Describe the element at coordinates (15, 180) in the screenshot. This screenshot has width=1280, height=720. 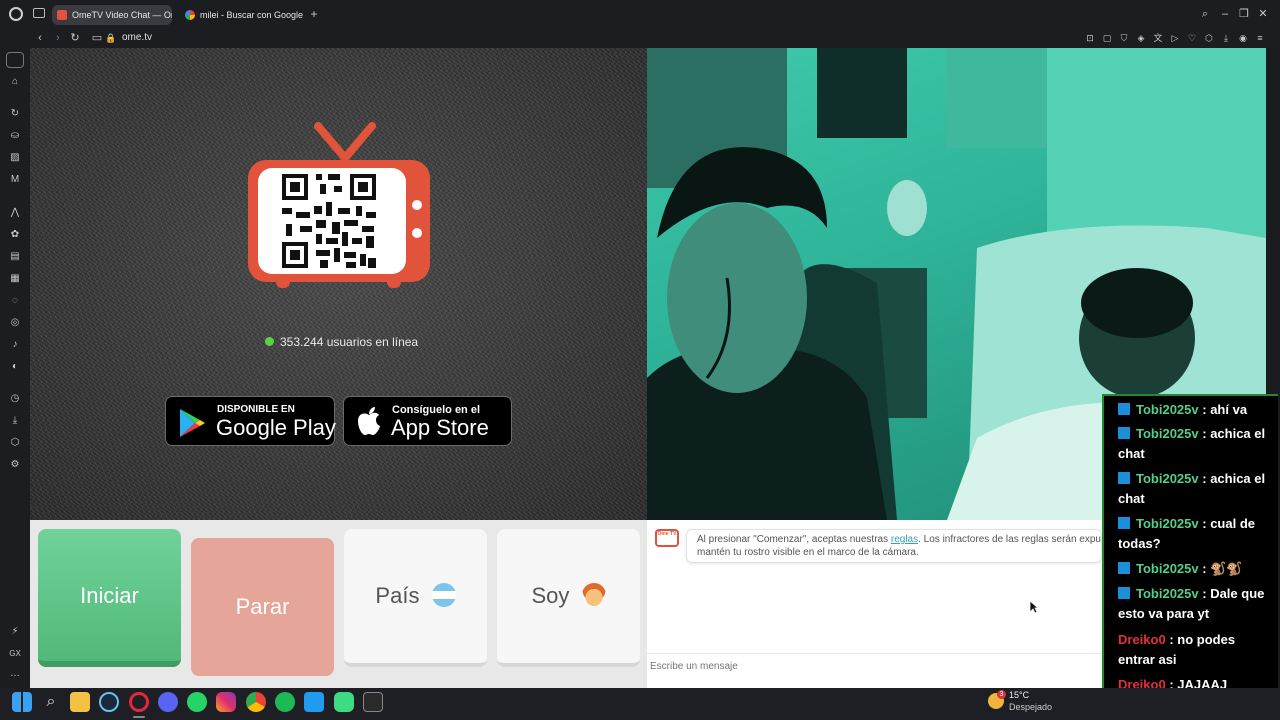
I see `messenger-icon: M` at that location.